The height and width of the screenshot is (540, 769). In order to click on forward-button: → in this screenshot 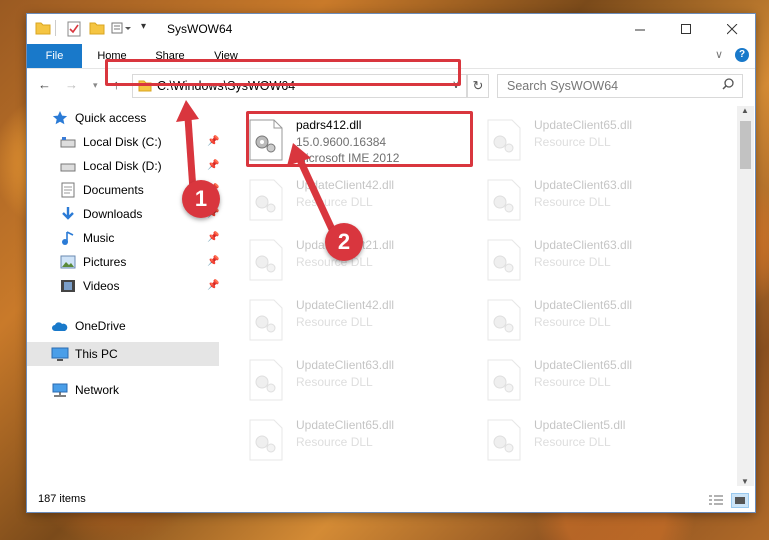, I will do `click(71, 84)`.